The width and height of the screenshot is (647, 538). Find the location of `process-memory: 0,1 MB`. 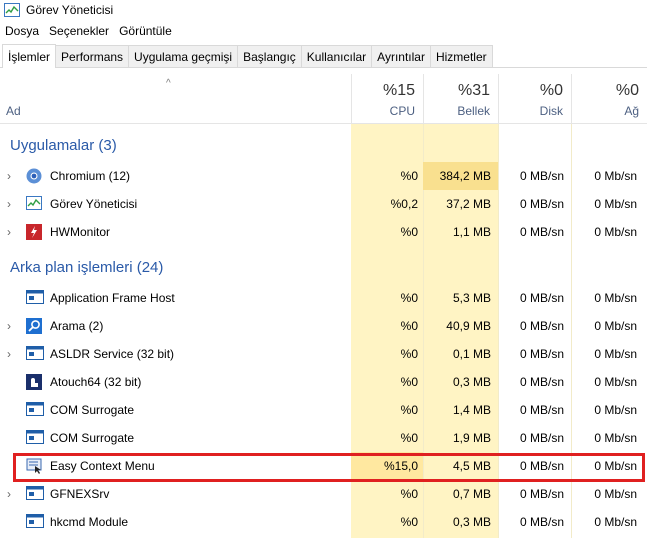

process-memory: 0,1 MB is located at coordinates (471, 354).